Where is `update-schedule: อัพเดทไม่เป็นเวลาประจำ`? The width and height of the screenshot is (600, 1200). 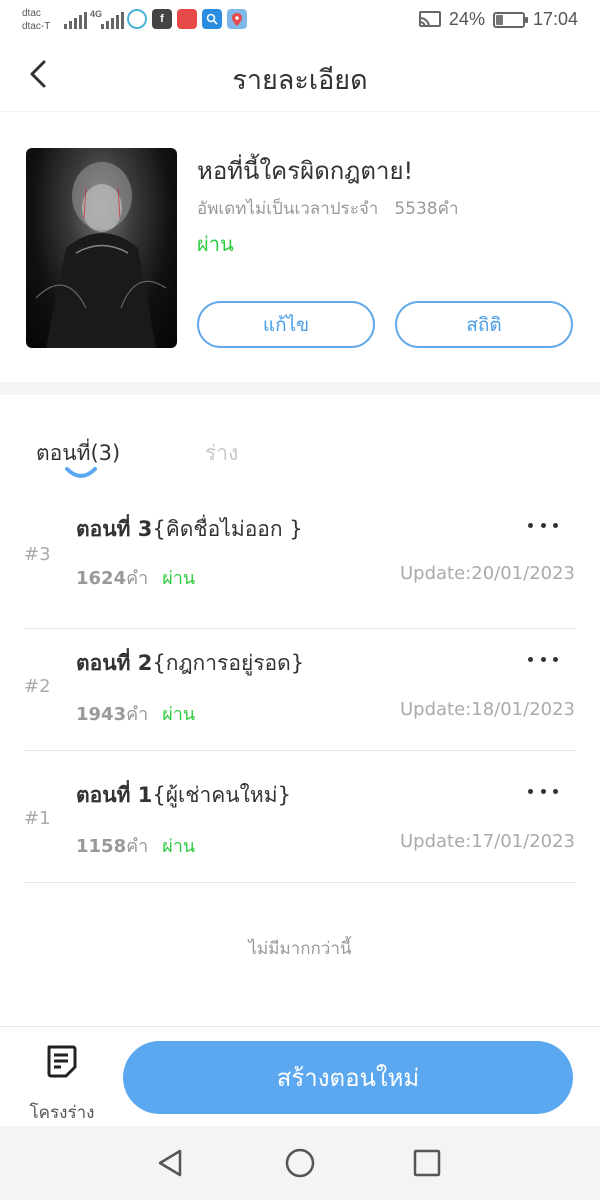 update-schedule: อัพเดทไม่เป็นเวลาประจำ is located at coordinates (288, 209).